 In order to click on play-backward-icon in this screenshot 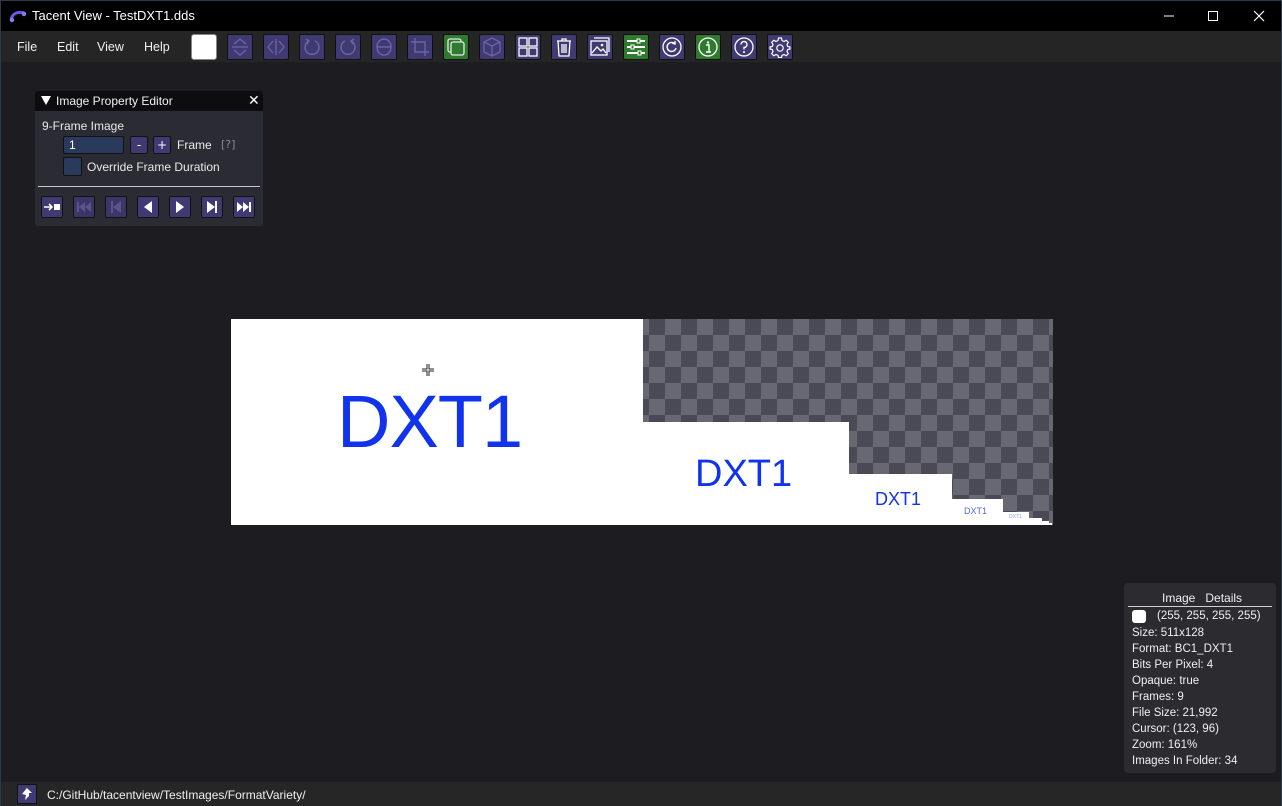, I will do `click(148, 207)`.